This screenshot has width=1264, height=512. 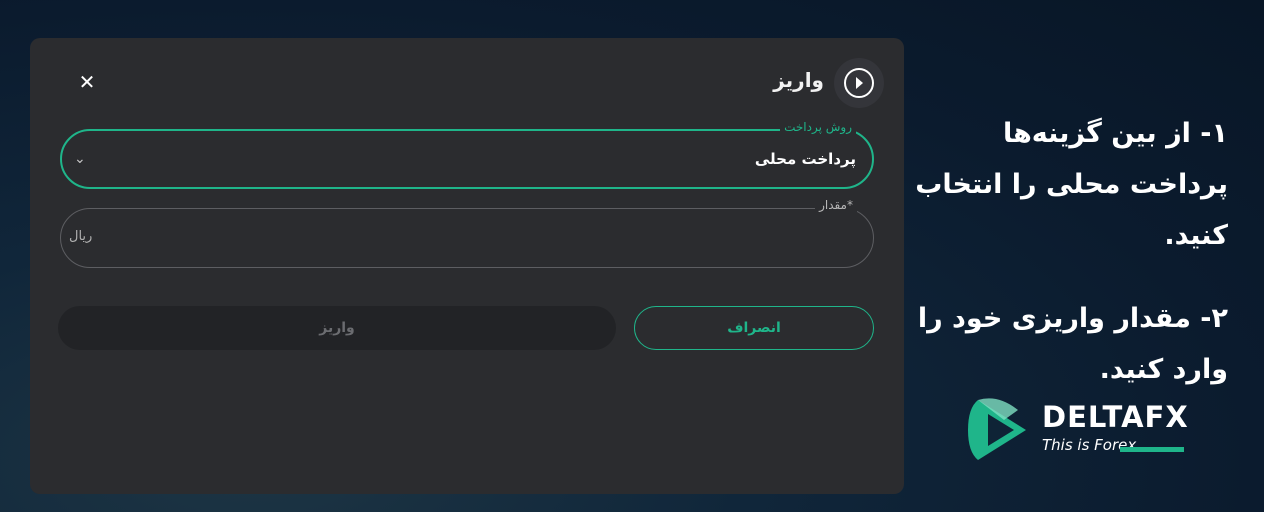 I want to click on payment-method-label: روش پرداخت, so click(x=818, y=127).